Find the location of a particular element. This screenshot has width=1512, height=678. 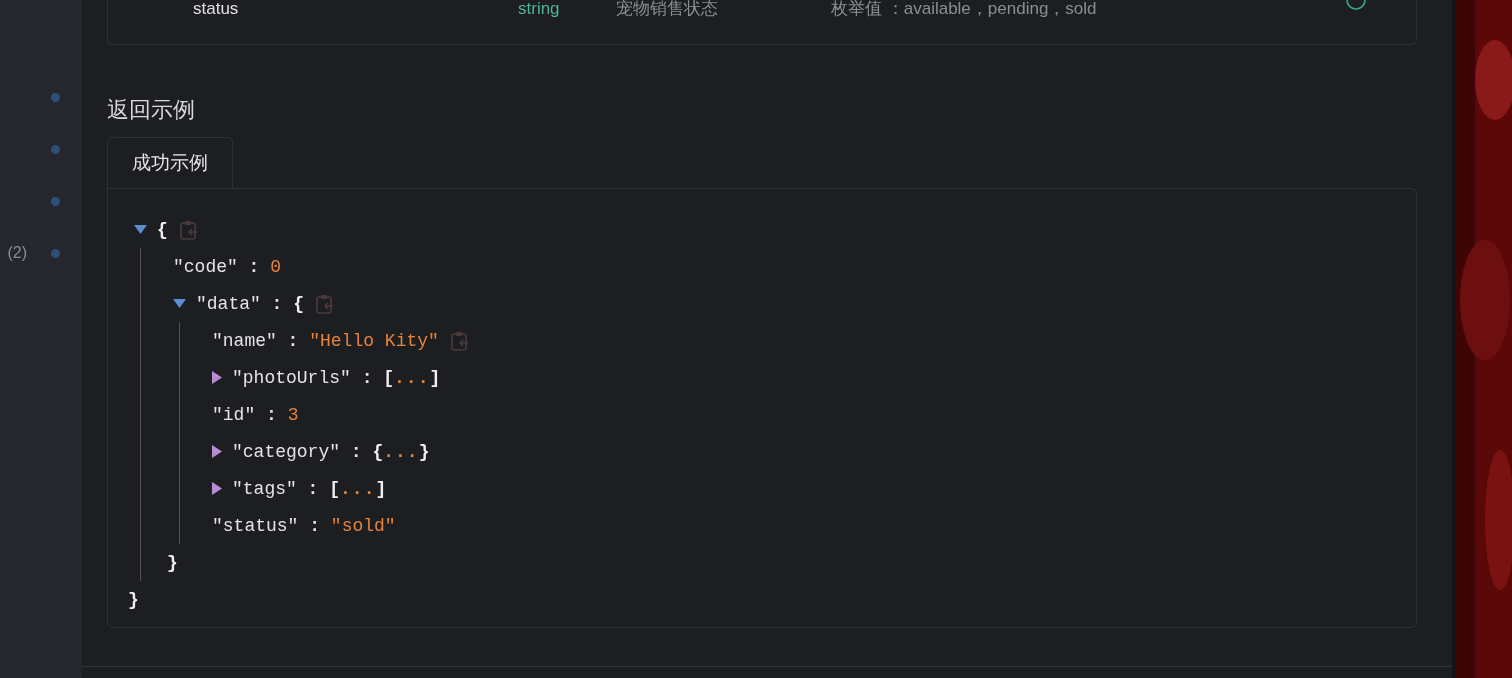

json-value: "sold" is located at coordinates (363, 525).